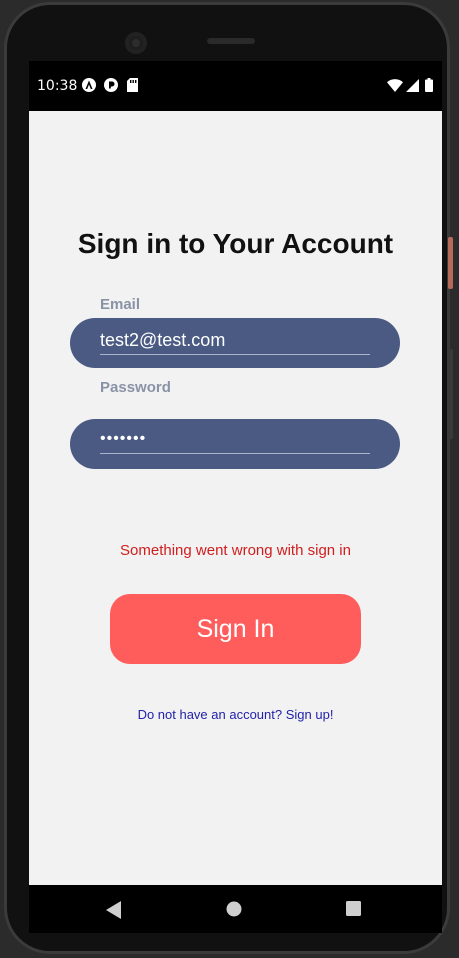 Image resolution: width=459 pixels, height=958 pixels. What do you see at coordinates (235, 243) in the screenshot?
I see `page-title: Sign in to Your Account` at bounding box center [235, 243].